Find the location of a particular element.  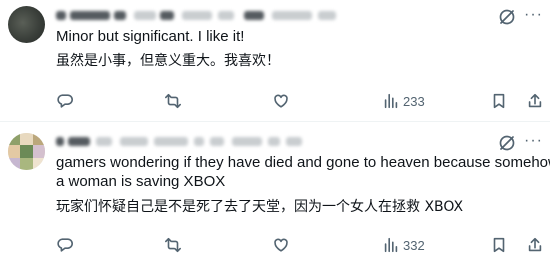

pixel-avatar-image is located at coordinates (26, 151).